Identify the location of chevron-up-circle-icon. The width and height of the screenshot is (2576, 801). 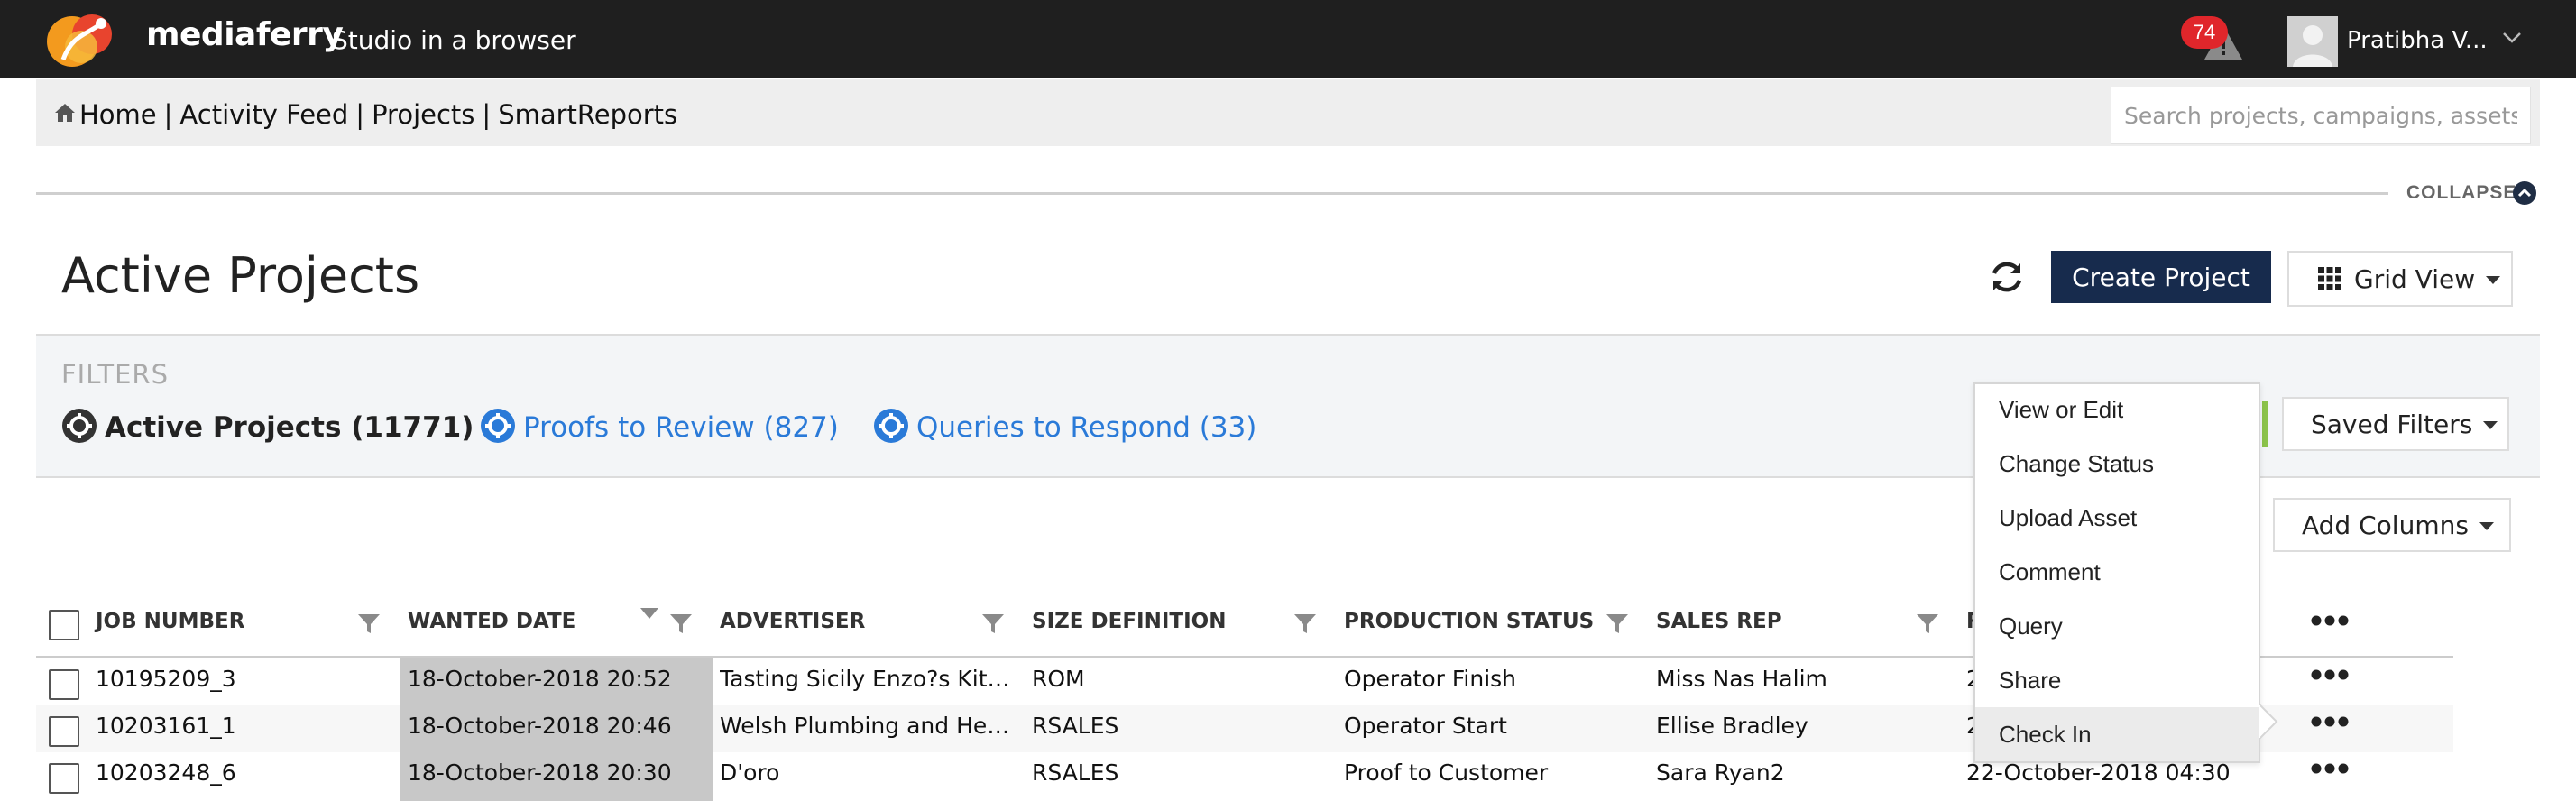
(2524, 193).